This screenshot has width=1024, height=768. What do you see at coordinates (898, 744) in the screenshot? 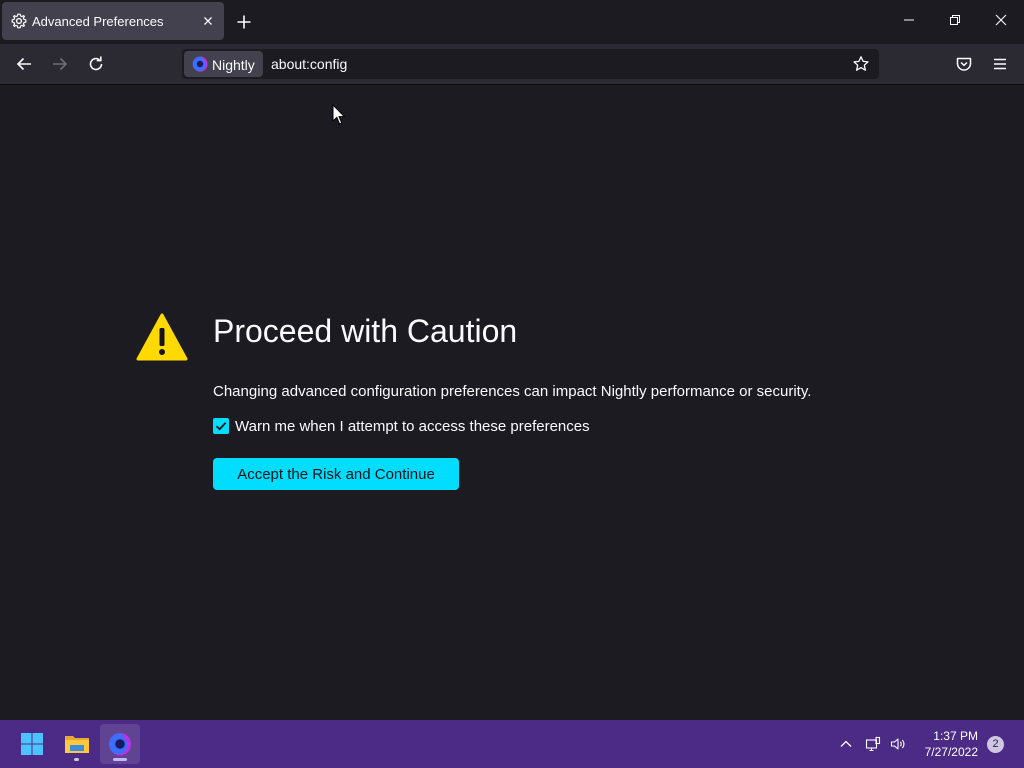
I see `volume-icon` at bounding box center [898, 744].